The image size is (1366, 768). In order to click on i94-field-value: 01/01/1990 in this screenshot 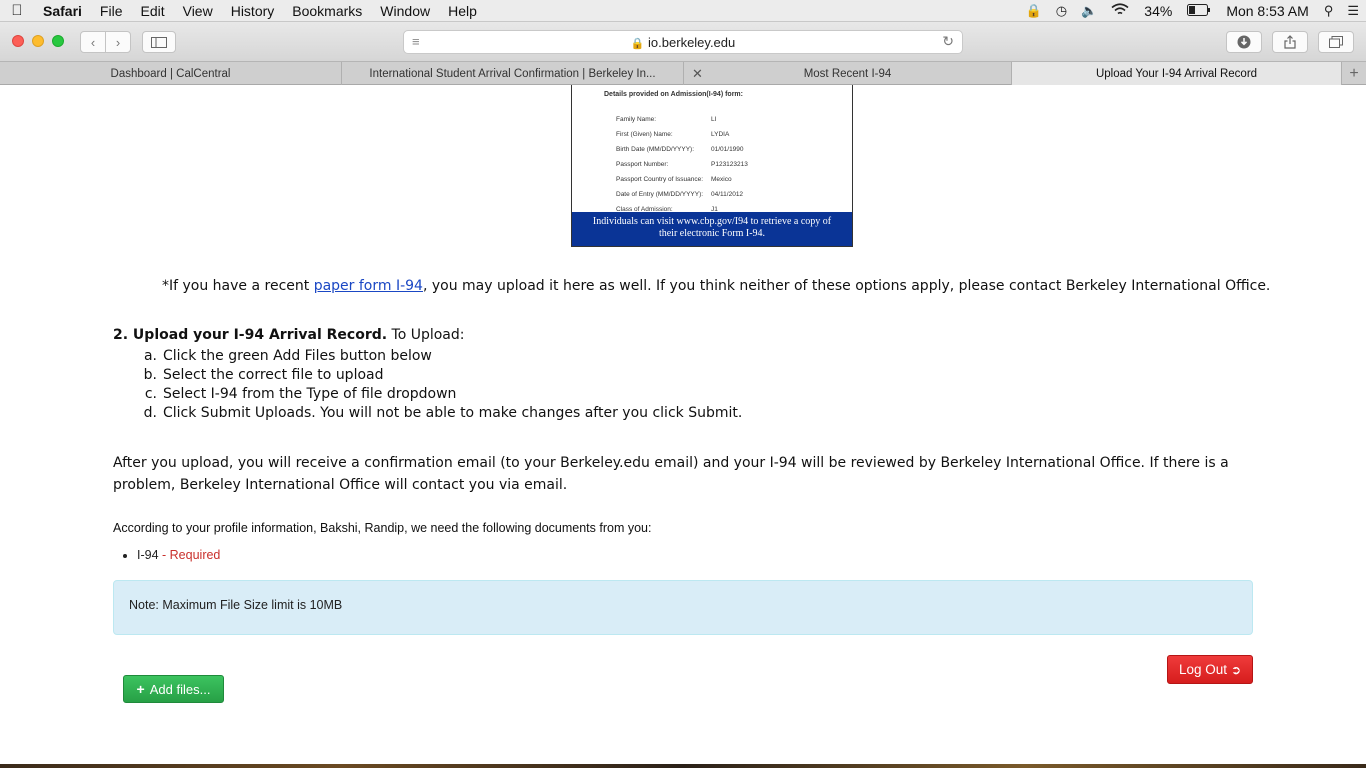, I will do `click(727, 149)`.